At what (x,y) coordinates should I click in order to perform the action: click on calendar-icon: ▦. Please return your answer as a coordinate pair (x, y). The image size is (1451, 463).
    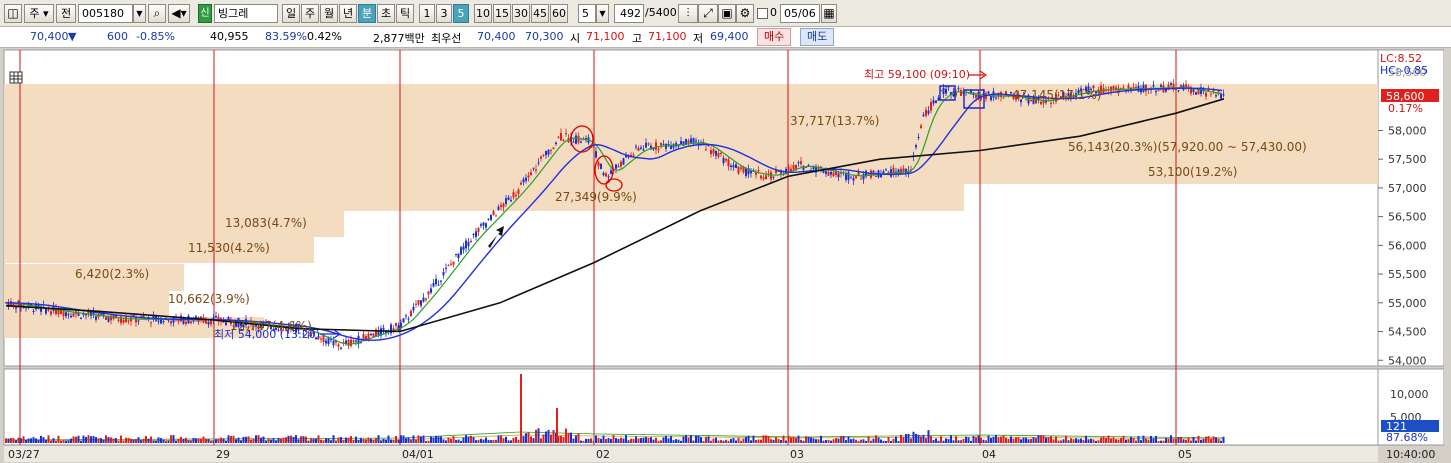
    Looking at the image, I should click on (829, 13).